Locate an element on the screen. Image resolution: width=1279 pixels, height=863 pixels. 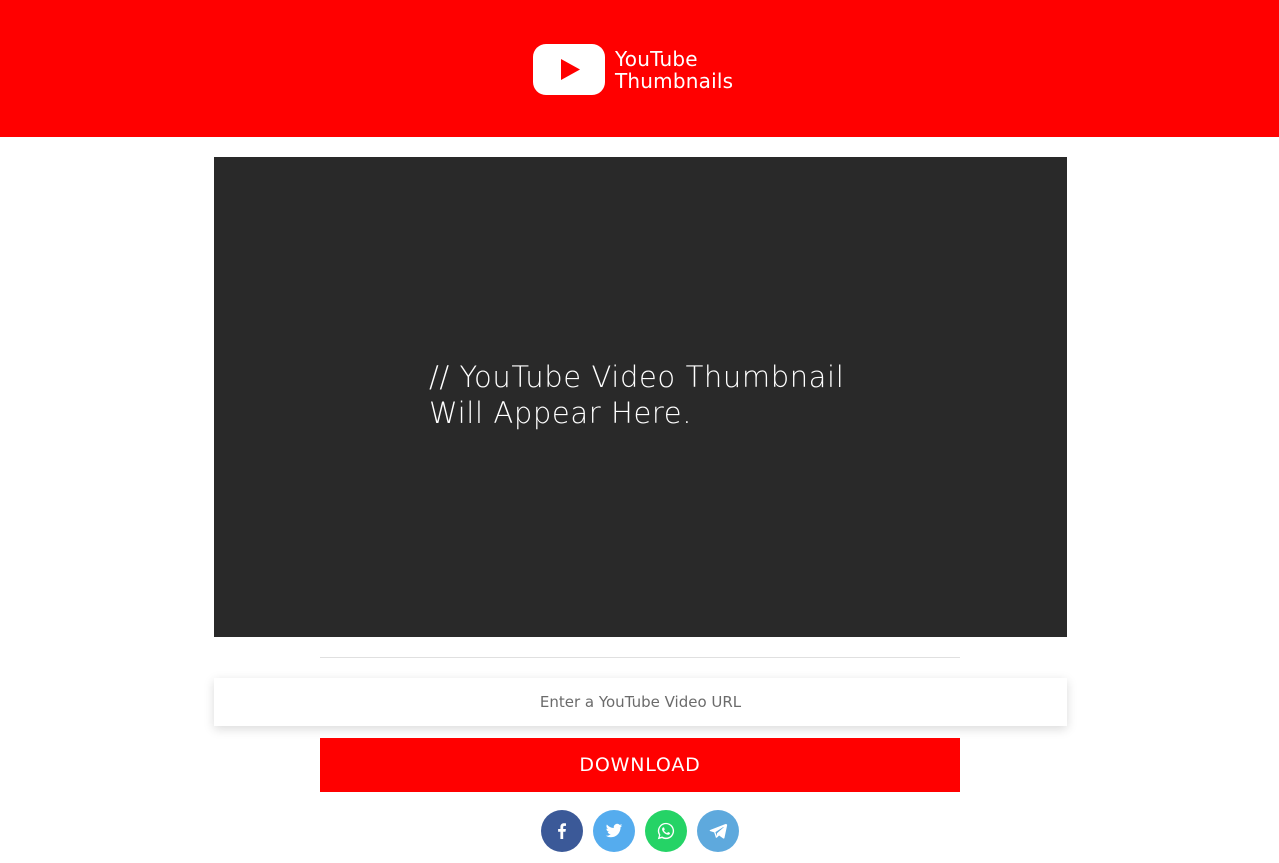
logo-text-line2: Thumbnails is located at coordinates (674, 80).